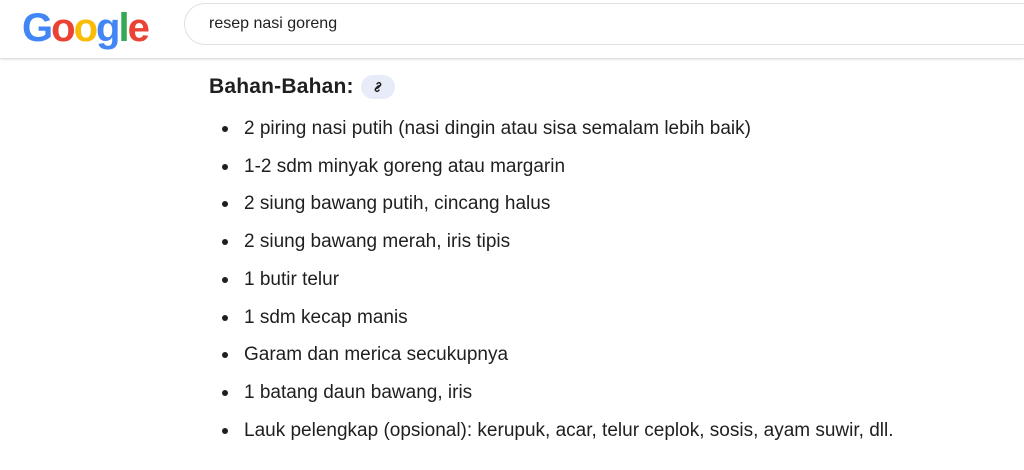 Image resolution: width=1024 pixels, height=470 pixels. Describe the element at coordinates (376, 355) in the screenshot. I see `ingredient-text: Garam dan merica secukupnya` at that location.